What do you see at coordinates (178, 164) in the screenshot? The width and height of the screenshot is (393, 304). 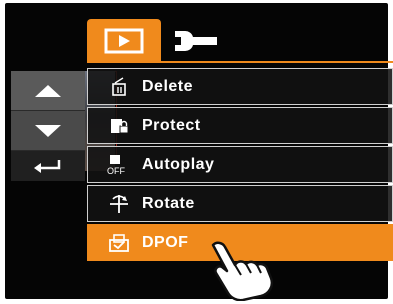 I see `menu-item-label: Autoplay` at bounding box center [178, 164].